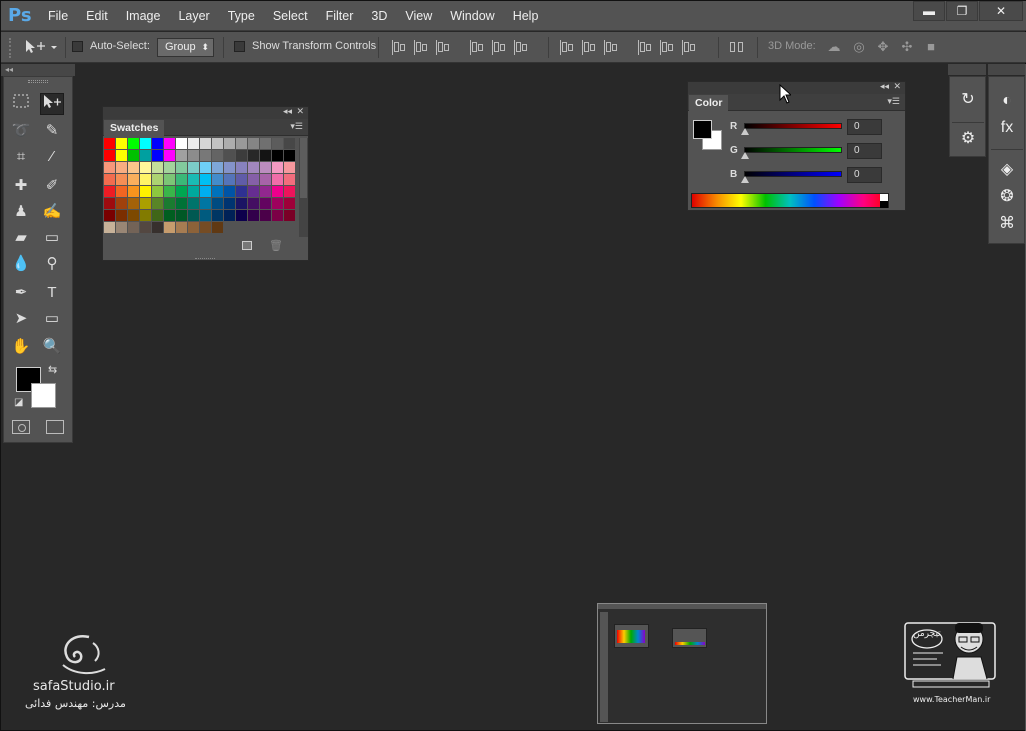  I want to click on red-slider, so click(793, 126).